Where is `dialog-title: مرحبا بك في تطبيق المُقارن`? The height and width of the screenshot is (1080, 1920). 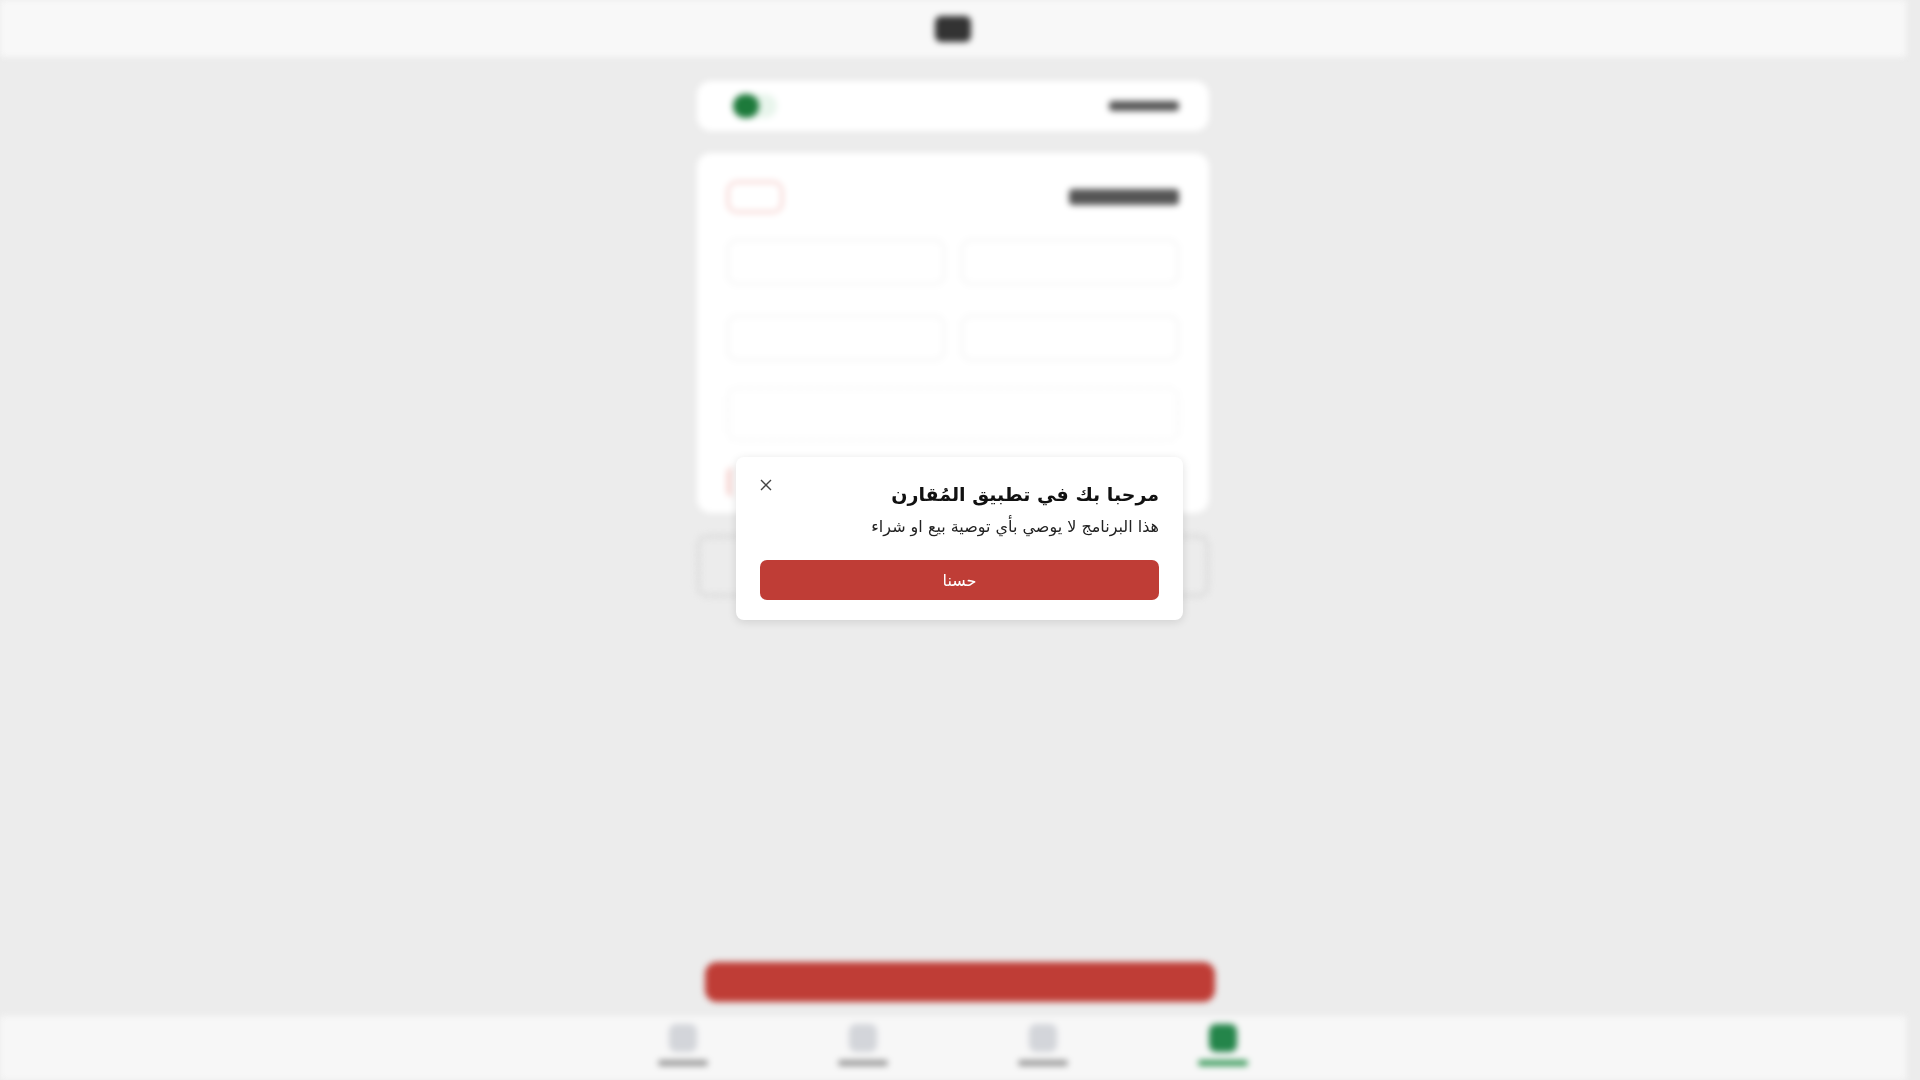
dialog-title: مرحبا بك في تطبيق المُقارن is located at coordinates (1024, 494).